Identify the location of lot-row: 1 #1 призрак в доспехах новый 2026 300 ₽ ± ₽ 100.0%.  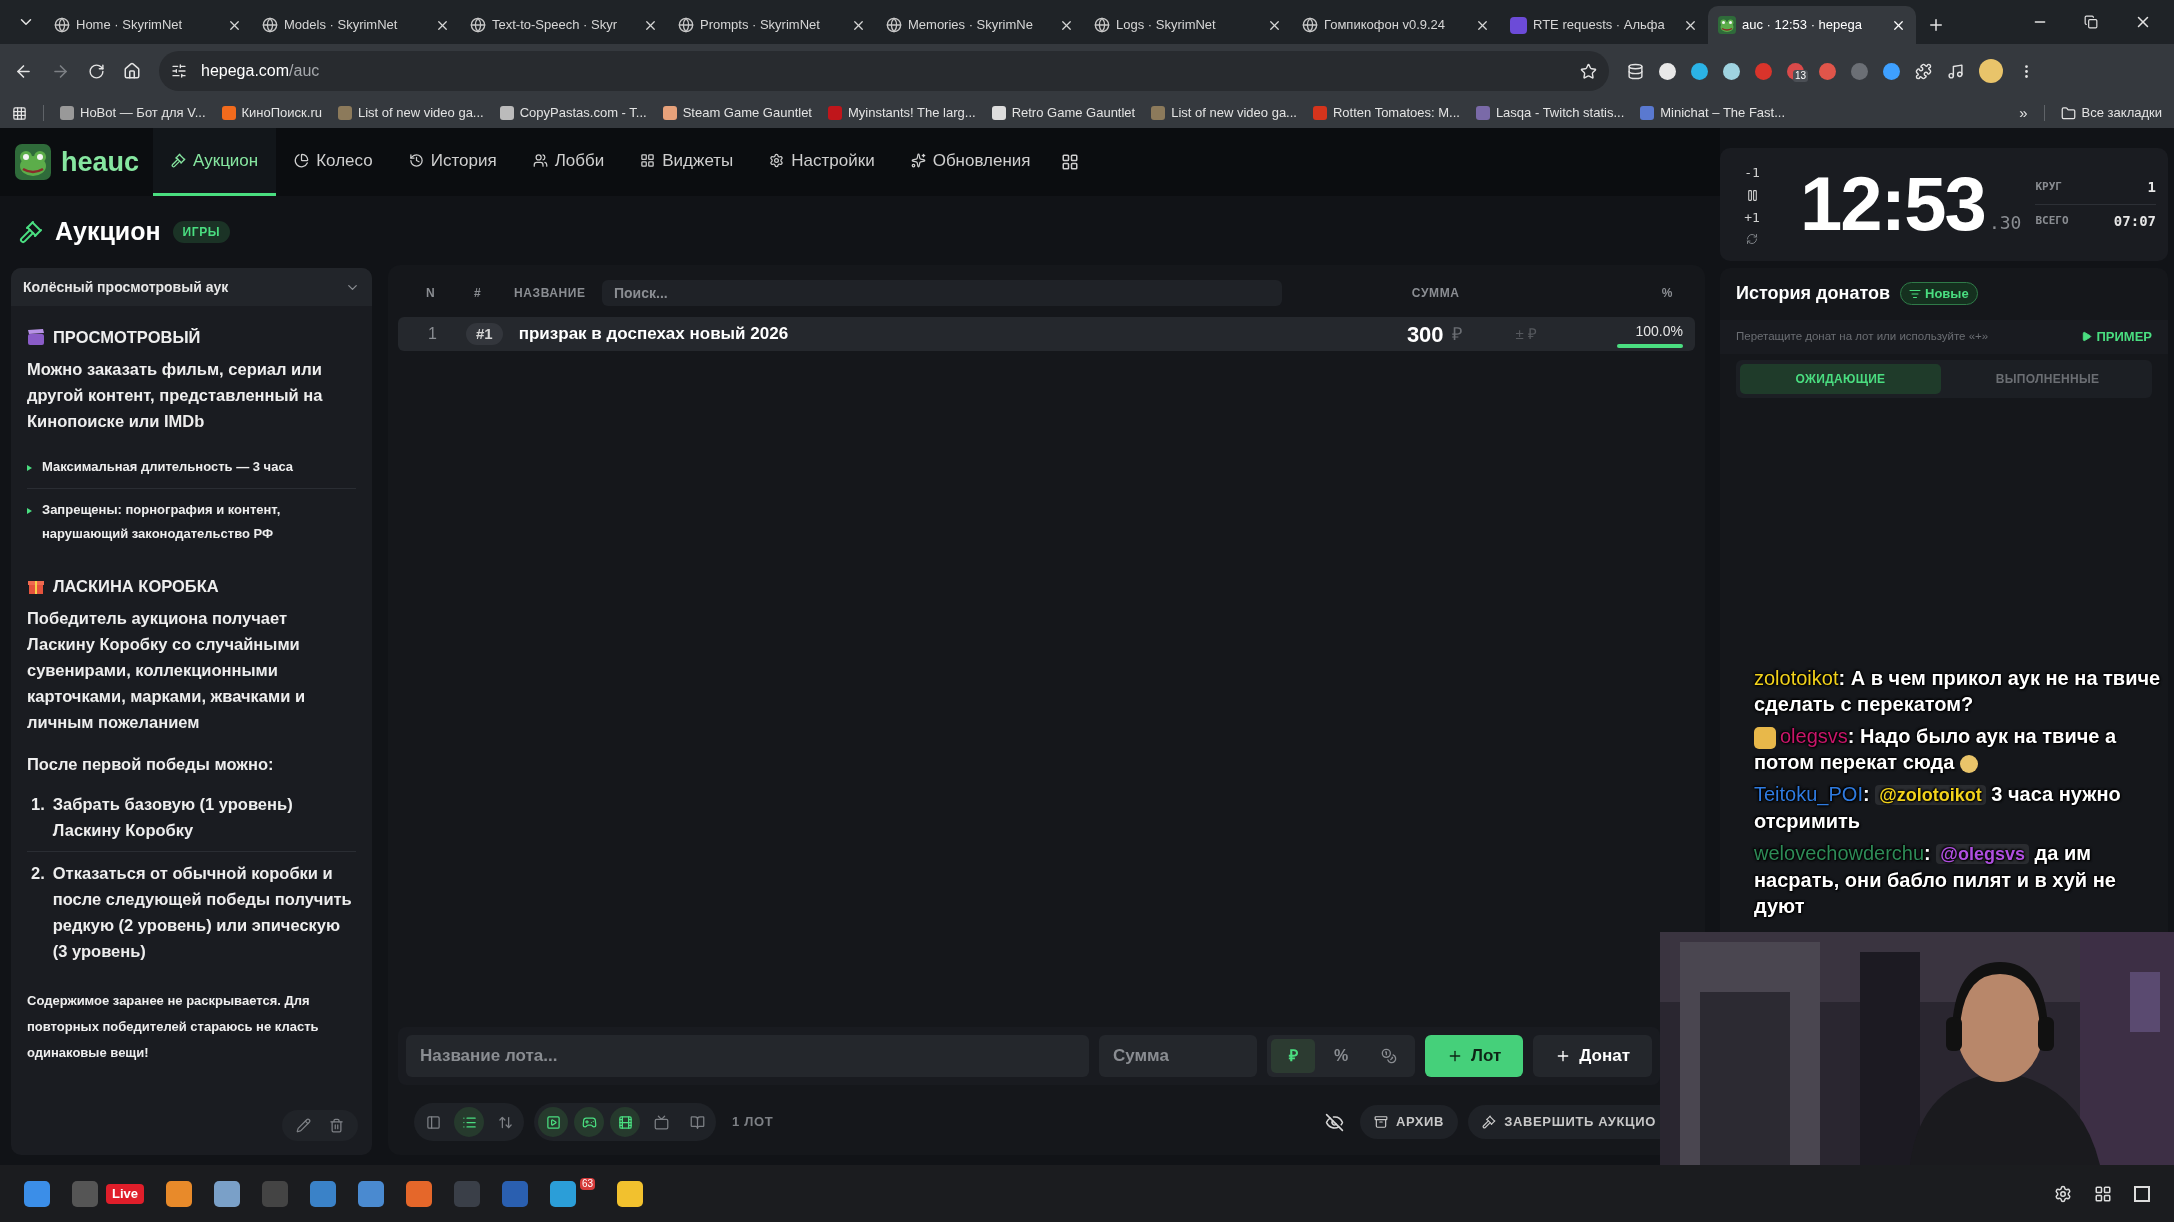
(1046, 334).